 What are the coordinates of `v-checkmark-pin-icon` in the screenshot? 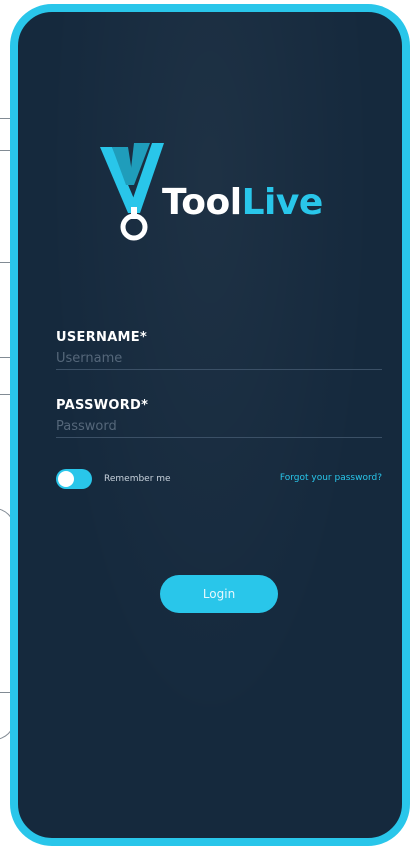 It's located at (132, 192).